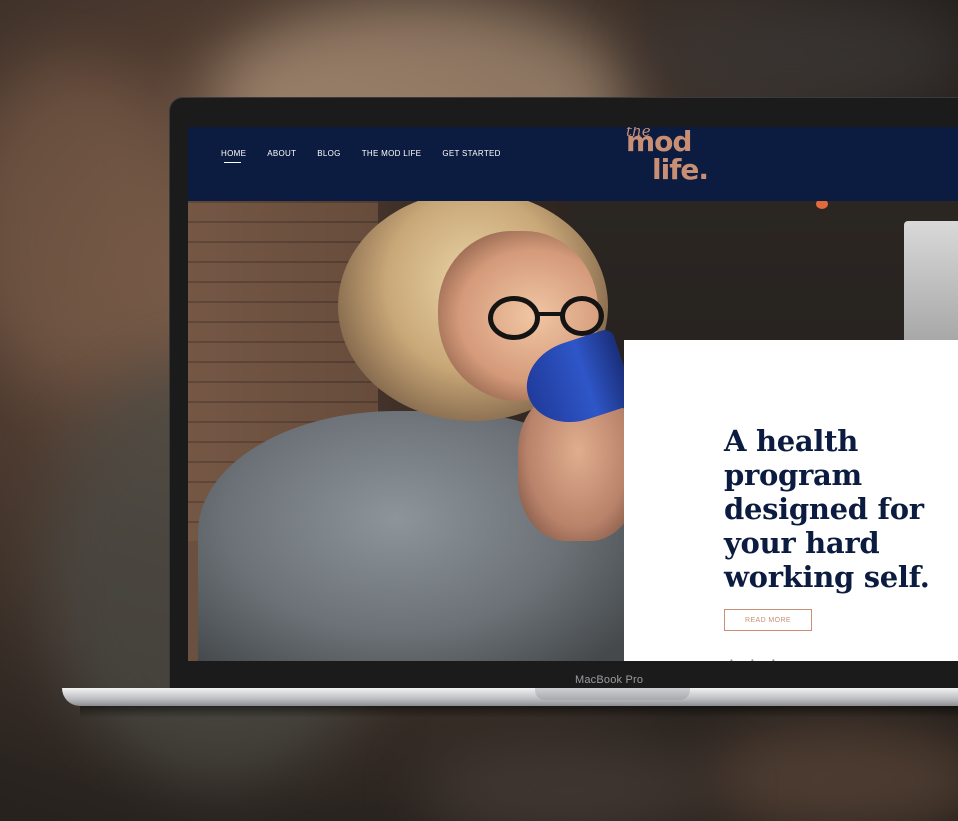 The image size is (958, 821). Describe the element at coordinates (233, 156) in the screenshot. I see `nav-item-home: HOME` at that location.